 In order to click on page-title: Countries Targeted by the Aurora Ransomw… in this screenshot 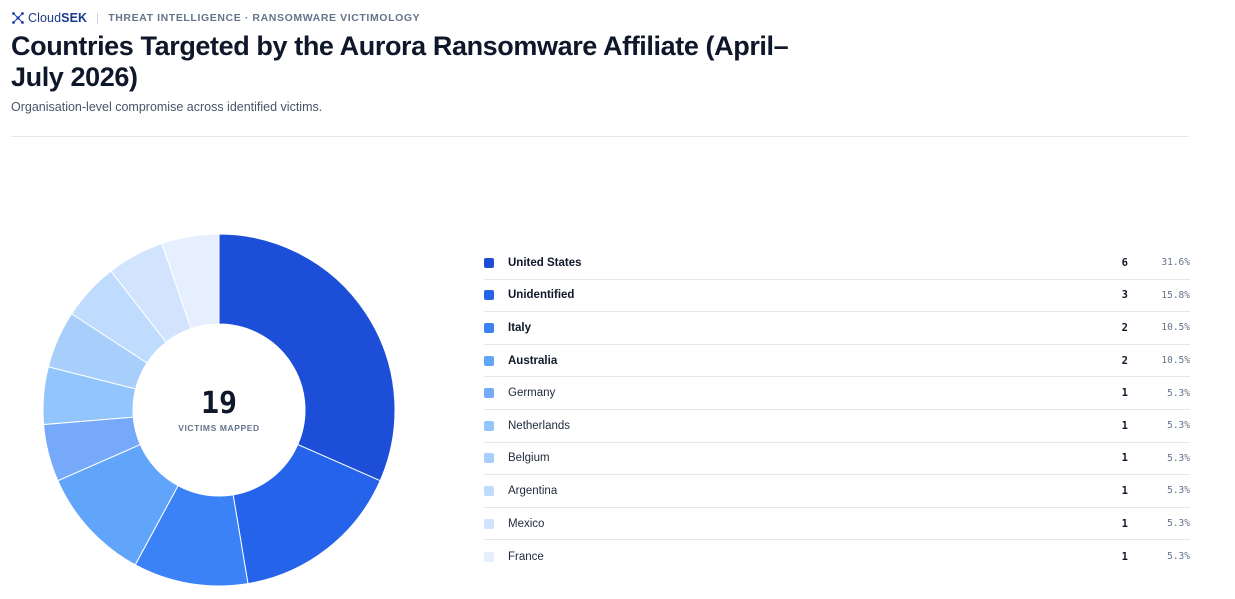, I will do `click(400, 61)`.